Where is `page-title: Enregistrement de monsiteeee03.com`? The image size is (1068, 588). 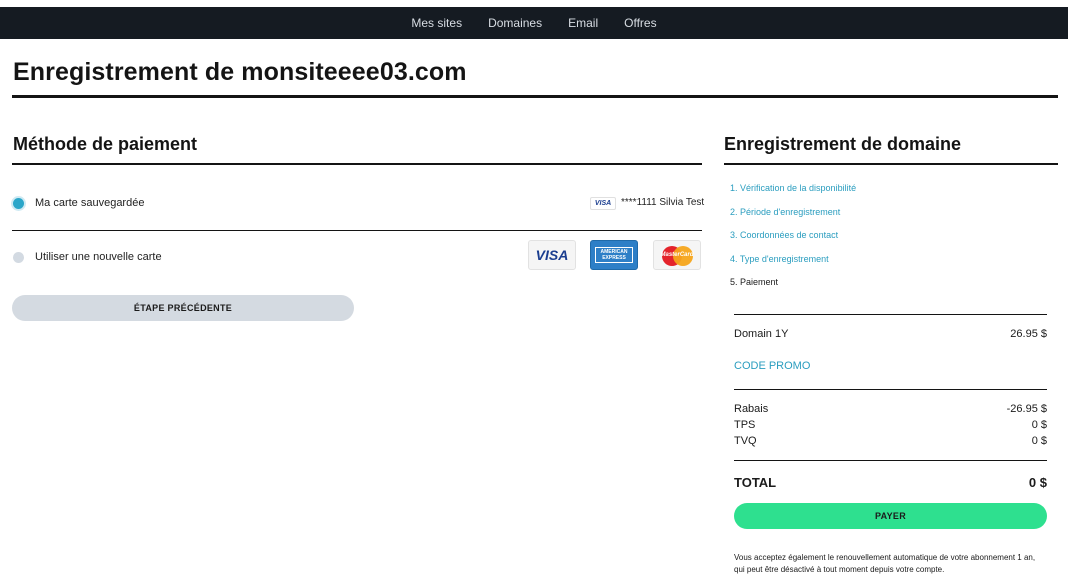
page-title: Enregistrement de monsiteeee03.com is located at coordinates (240, 72).